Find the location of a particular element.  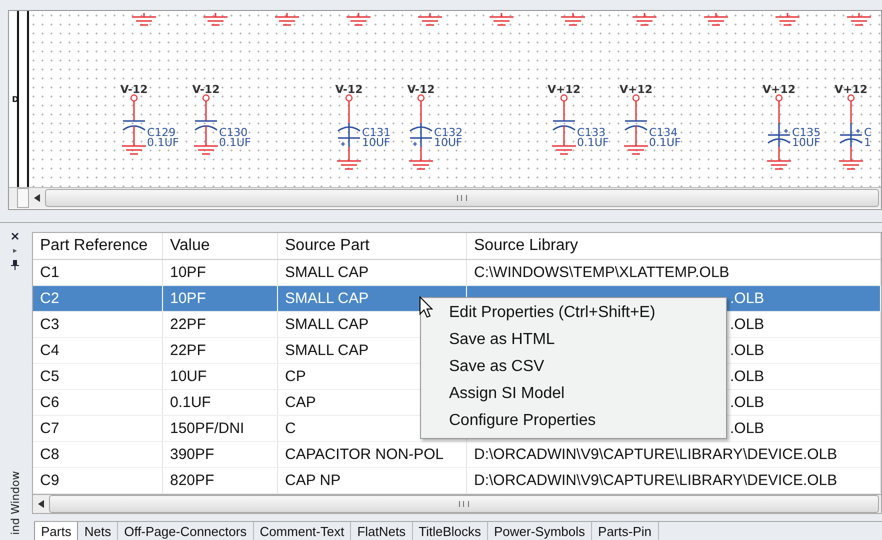

table-cell: CAP NP is located at coordinates (372, 480).